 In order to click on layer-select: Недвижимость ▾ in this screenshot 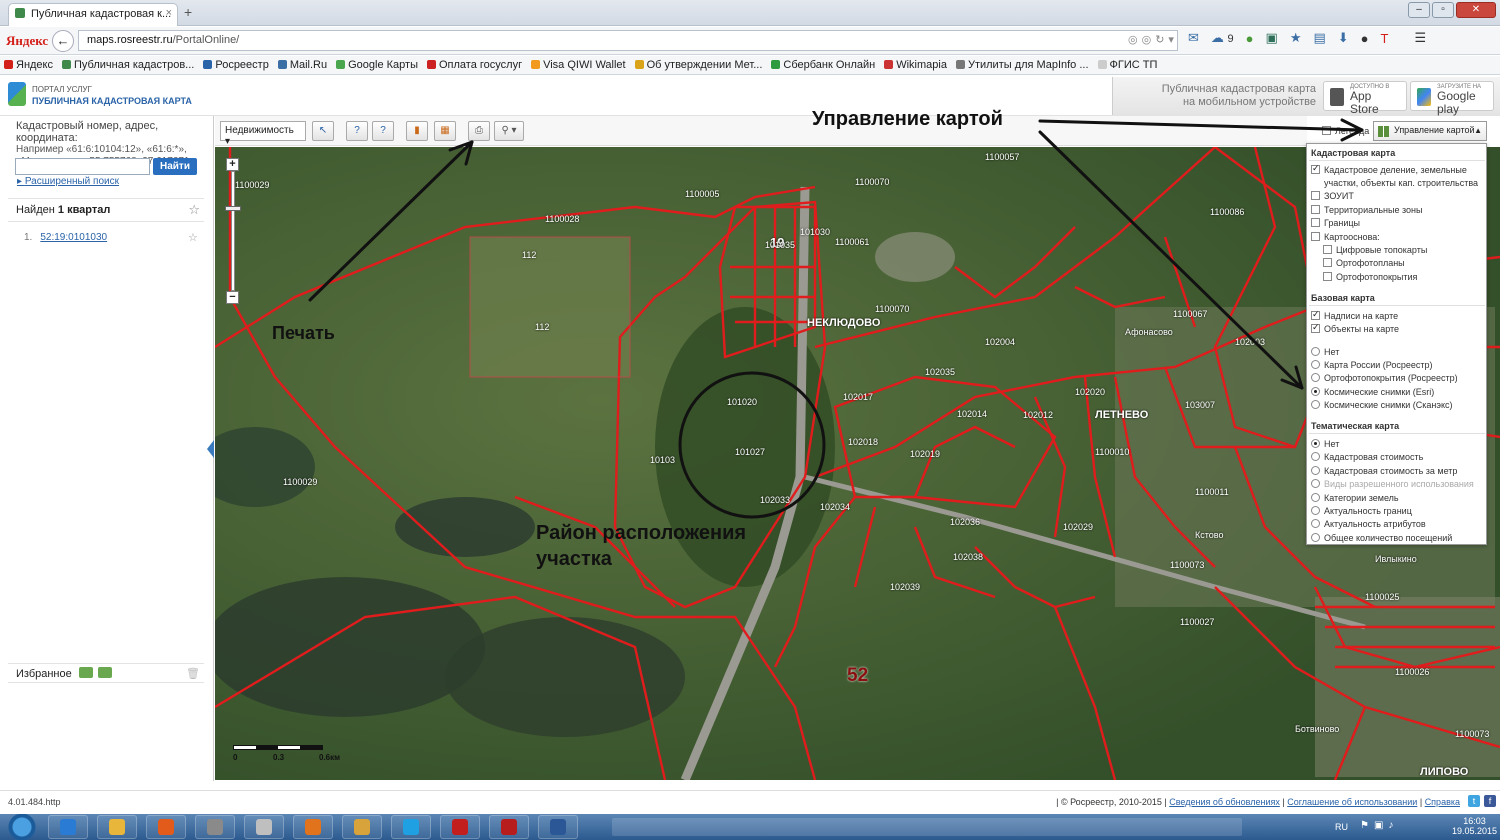, I will do `click(263, 134)`.